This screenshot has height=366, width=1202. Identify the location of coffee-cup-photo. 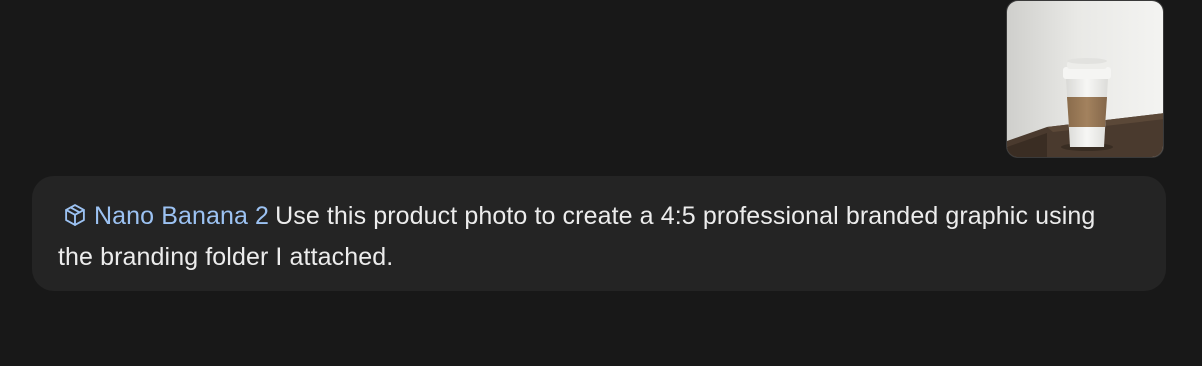
(1085, 79).